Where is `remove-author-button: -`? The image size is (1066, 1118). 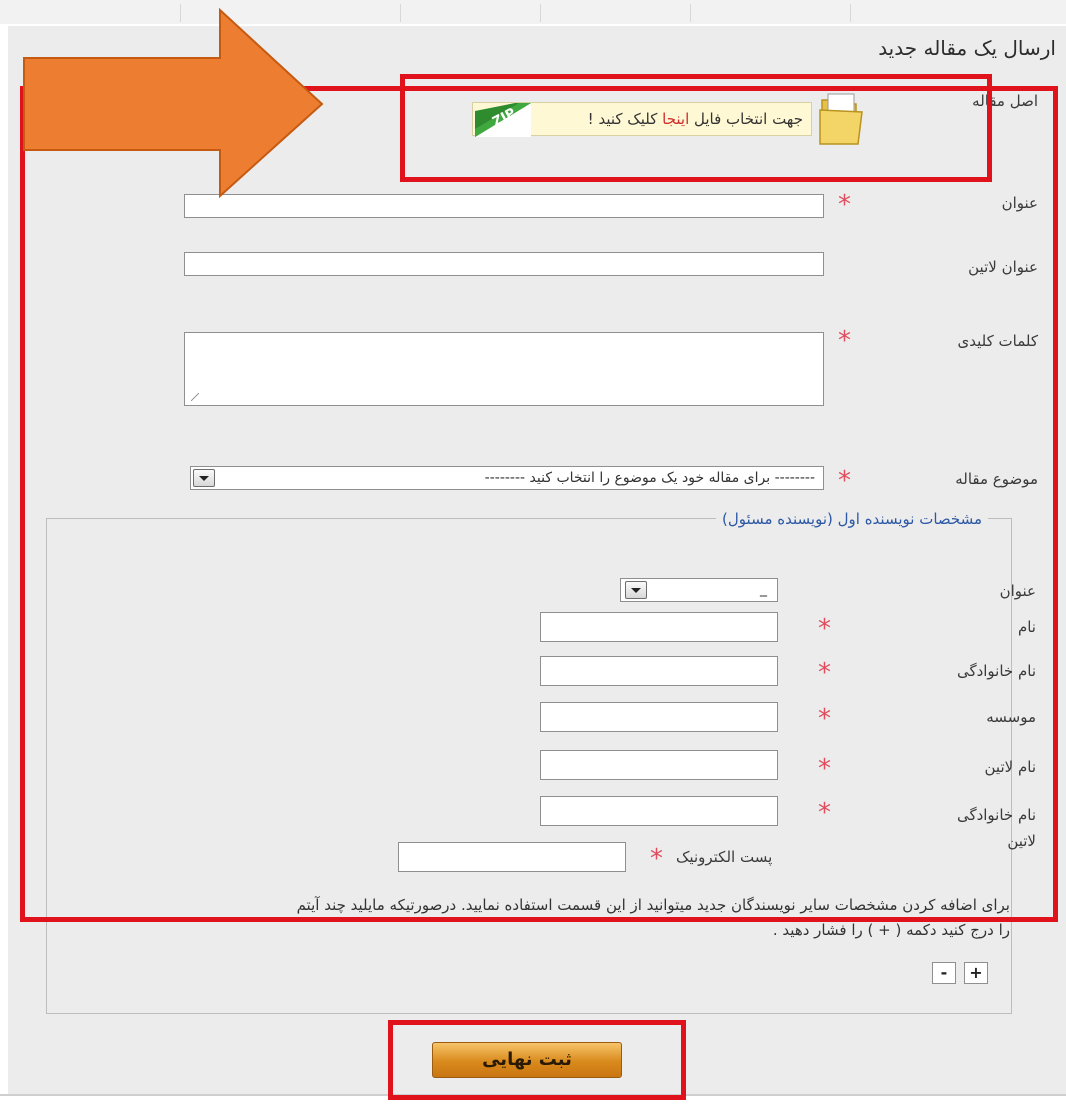
remove-author-button: - is located at coordinates (944, 973).